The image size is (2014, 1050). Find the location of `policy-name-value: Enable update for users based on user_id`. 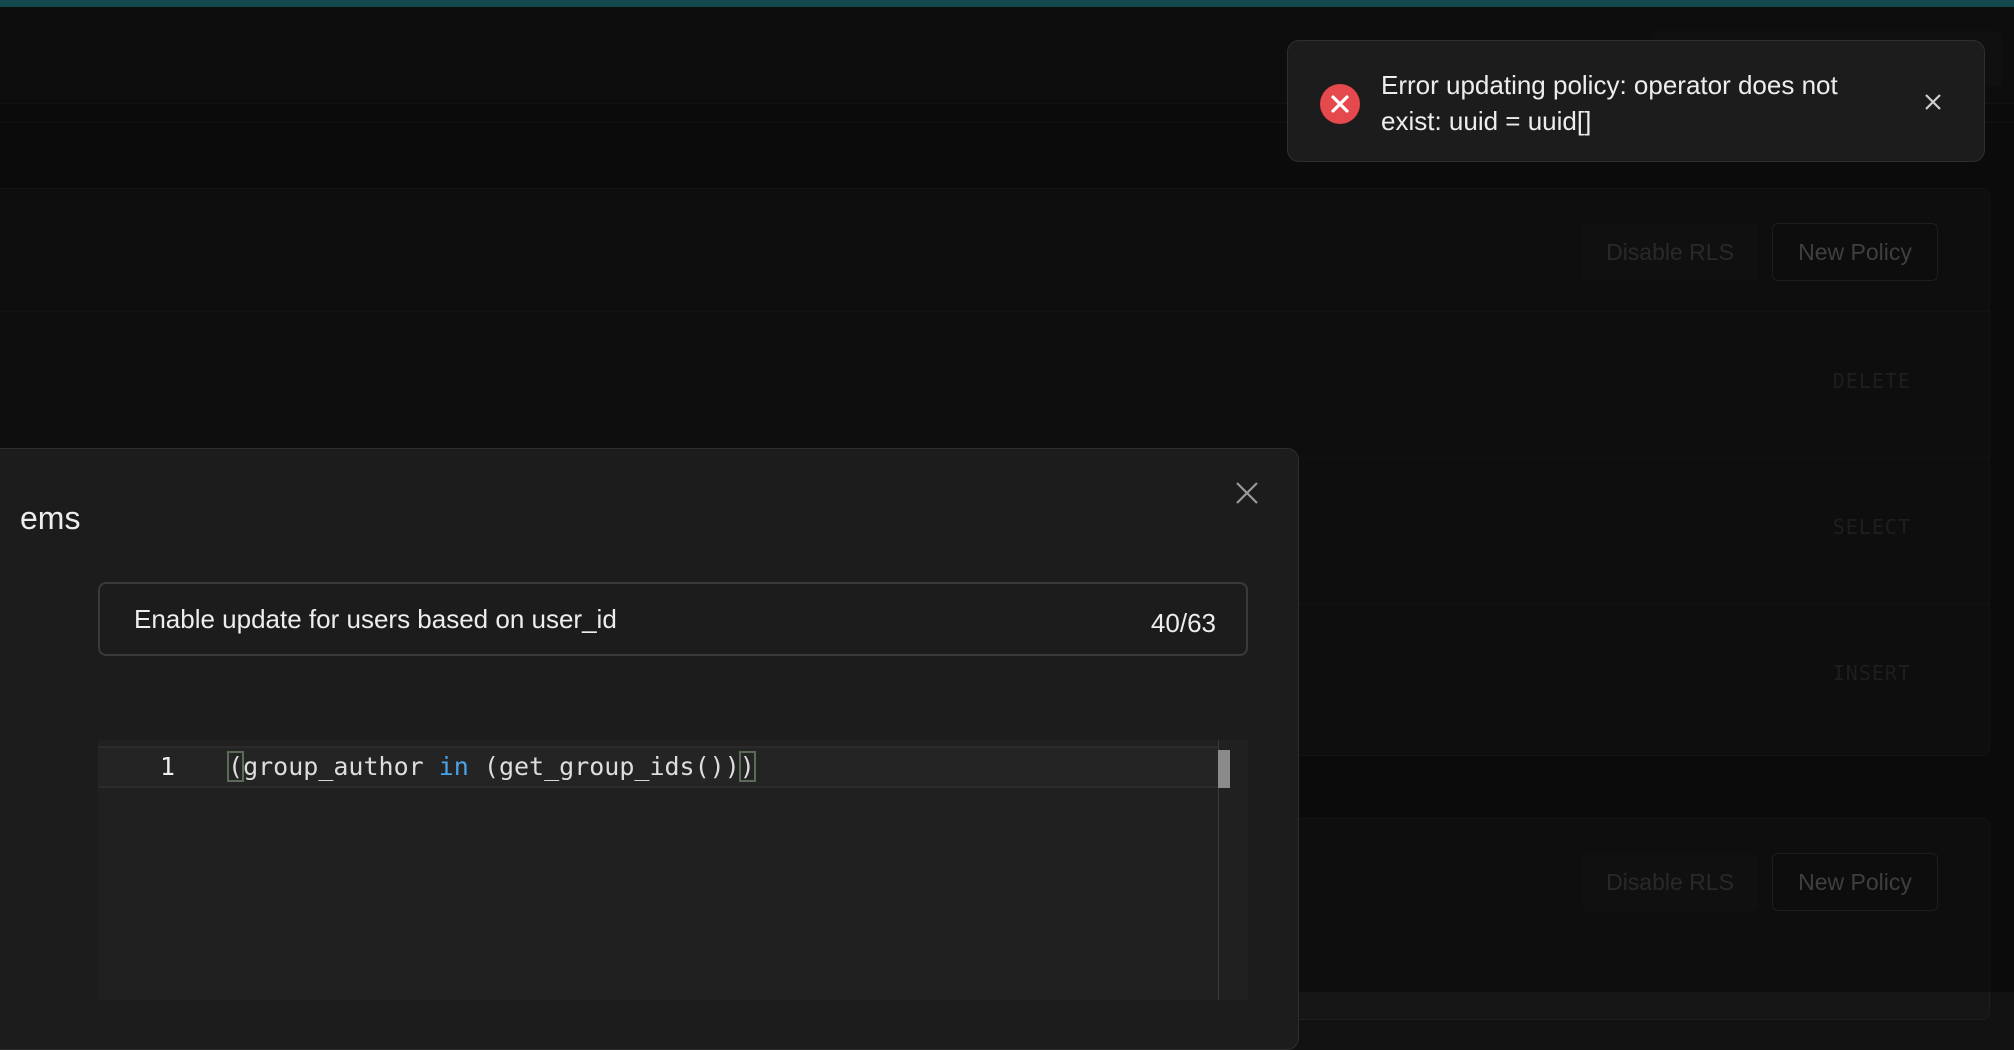

policy-name-value: Enable update for users based on user_id is located at coordinates (375, 619).